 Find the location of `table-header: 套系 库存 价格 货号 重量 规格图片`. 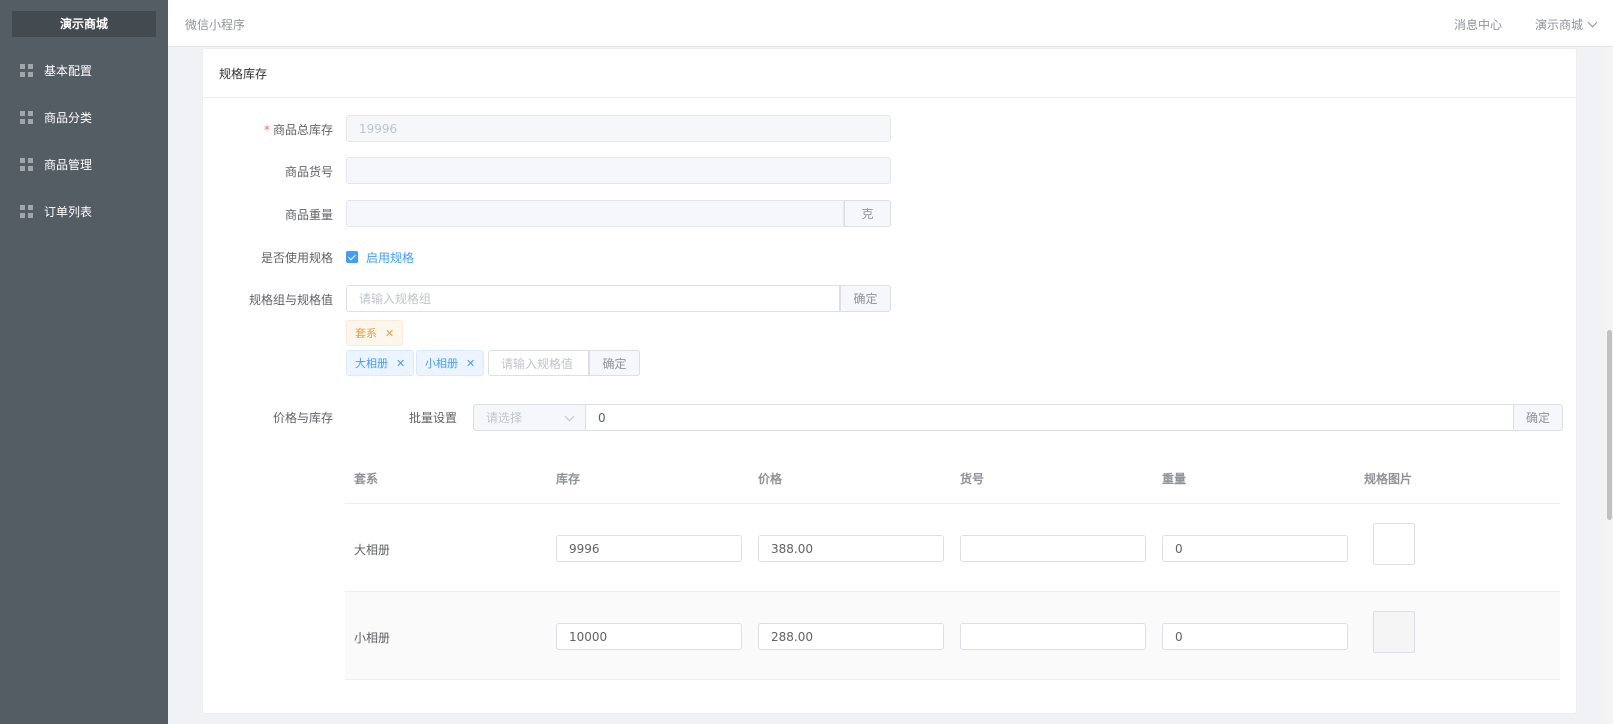

table-header: 套系 库存 价格 货号 重量 规格图片 is located at coordinates (952, 477).